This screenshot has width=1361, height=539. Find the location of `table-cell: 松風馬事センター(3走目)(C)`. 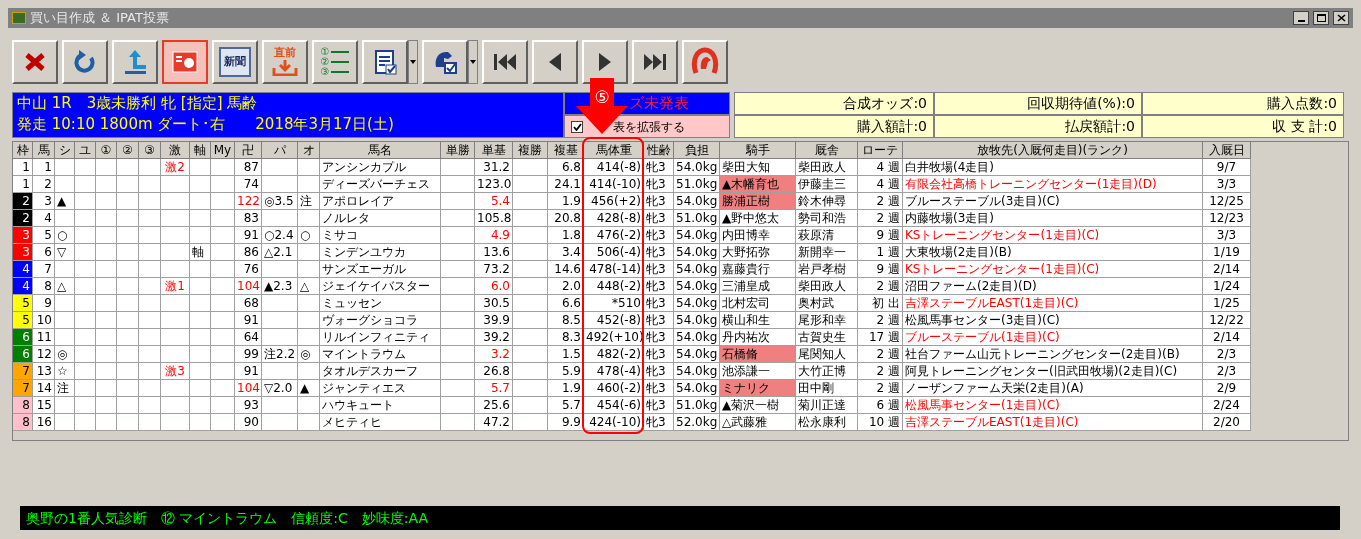

table-cell: 松風馬事センター(3走目)(C) is located at coordinates (1053, 320).